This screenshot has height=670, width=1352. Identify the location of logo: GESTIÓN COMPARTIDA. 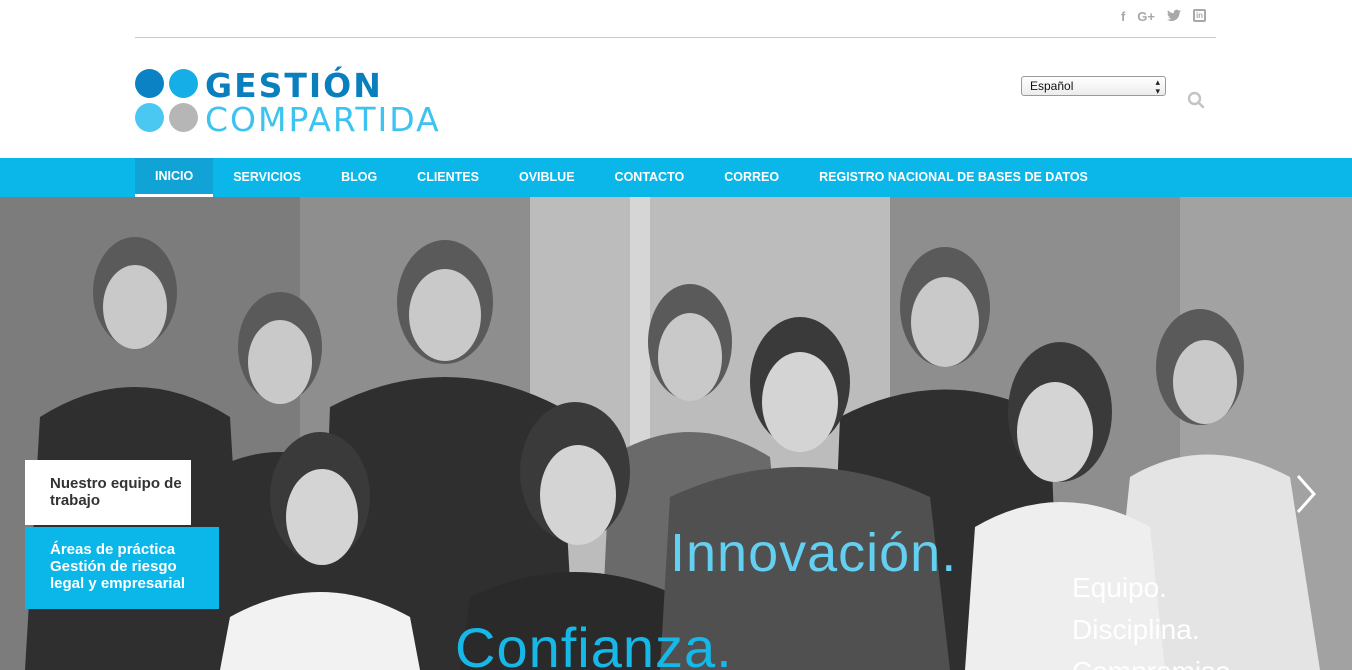
(300, 102).